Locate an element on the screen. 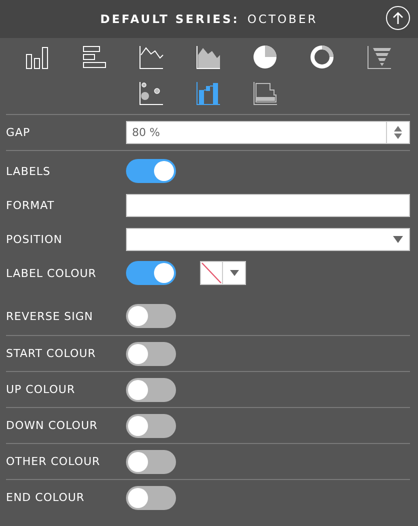 The height and width of the screenshot is (526, 418). spinner-arrows-icon is located at coordinates (398, 132).